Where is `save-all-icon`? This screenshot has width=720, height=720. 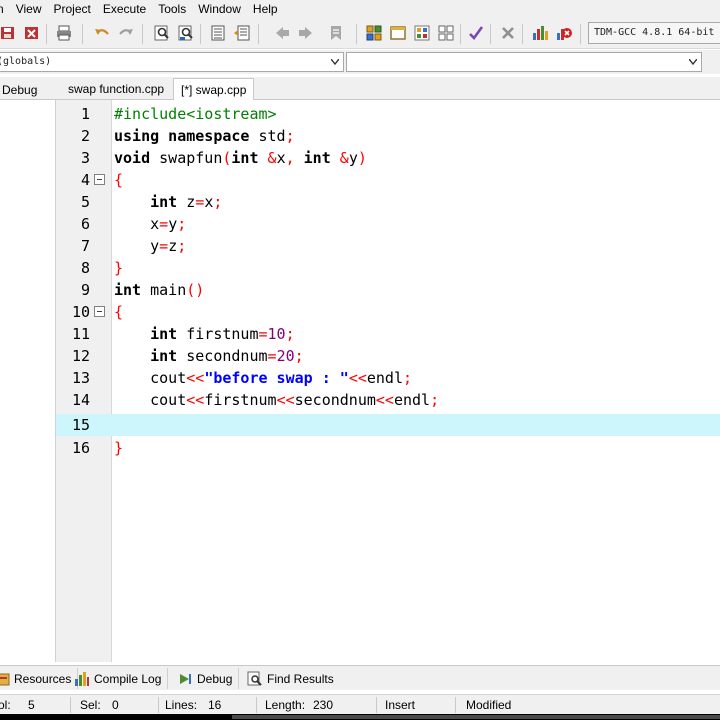 save-all-icon is located at coordinates (9, 33).